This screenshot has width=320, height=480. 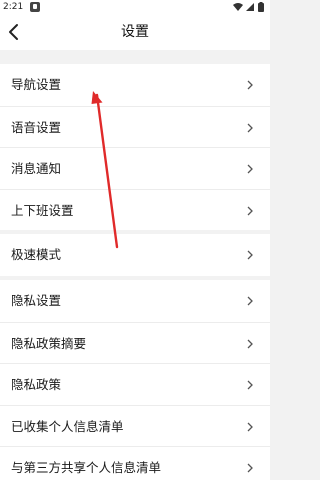 What do you see at coordinates (36, 127) in the screenshot?
I see `settings-item-label: 语音设置` at bounding box center [36, 127].